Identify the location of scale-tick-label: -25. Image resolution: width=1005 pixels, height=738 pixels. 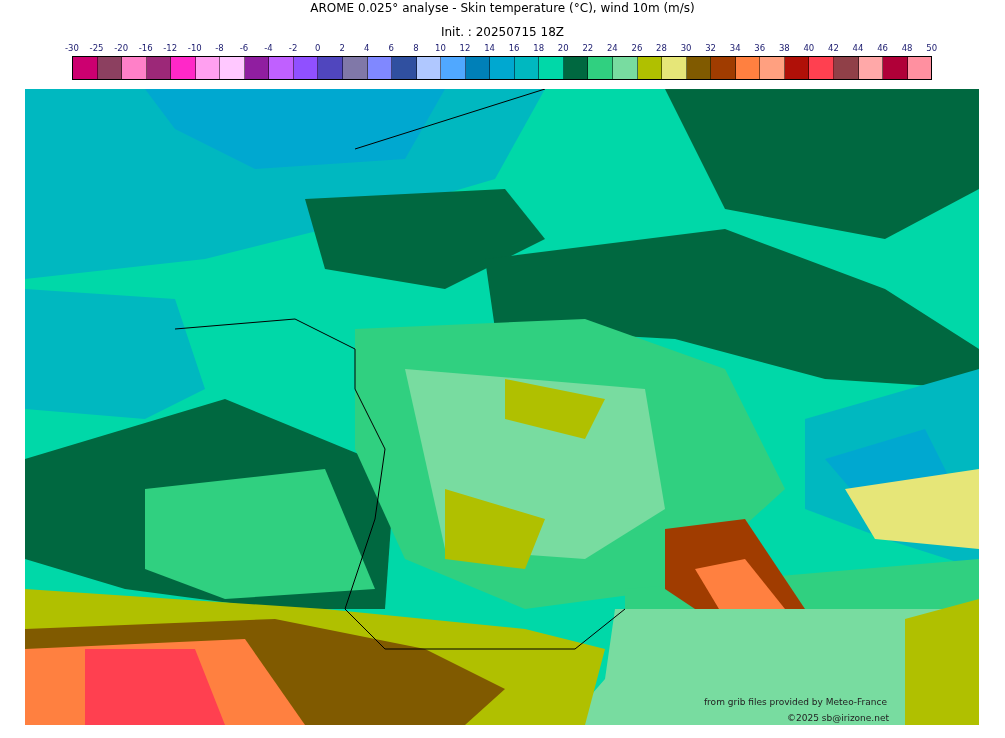
(96, 48).